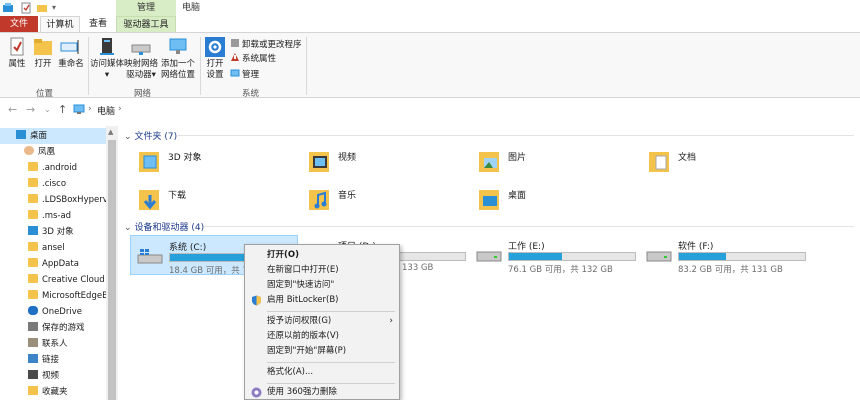 Image resolution: width=860 pixels, height=400 pixels. I want to click on nav-item-contacts: 联系人, so click(34, 344).